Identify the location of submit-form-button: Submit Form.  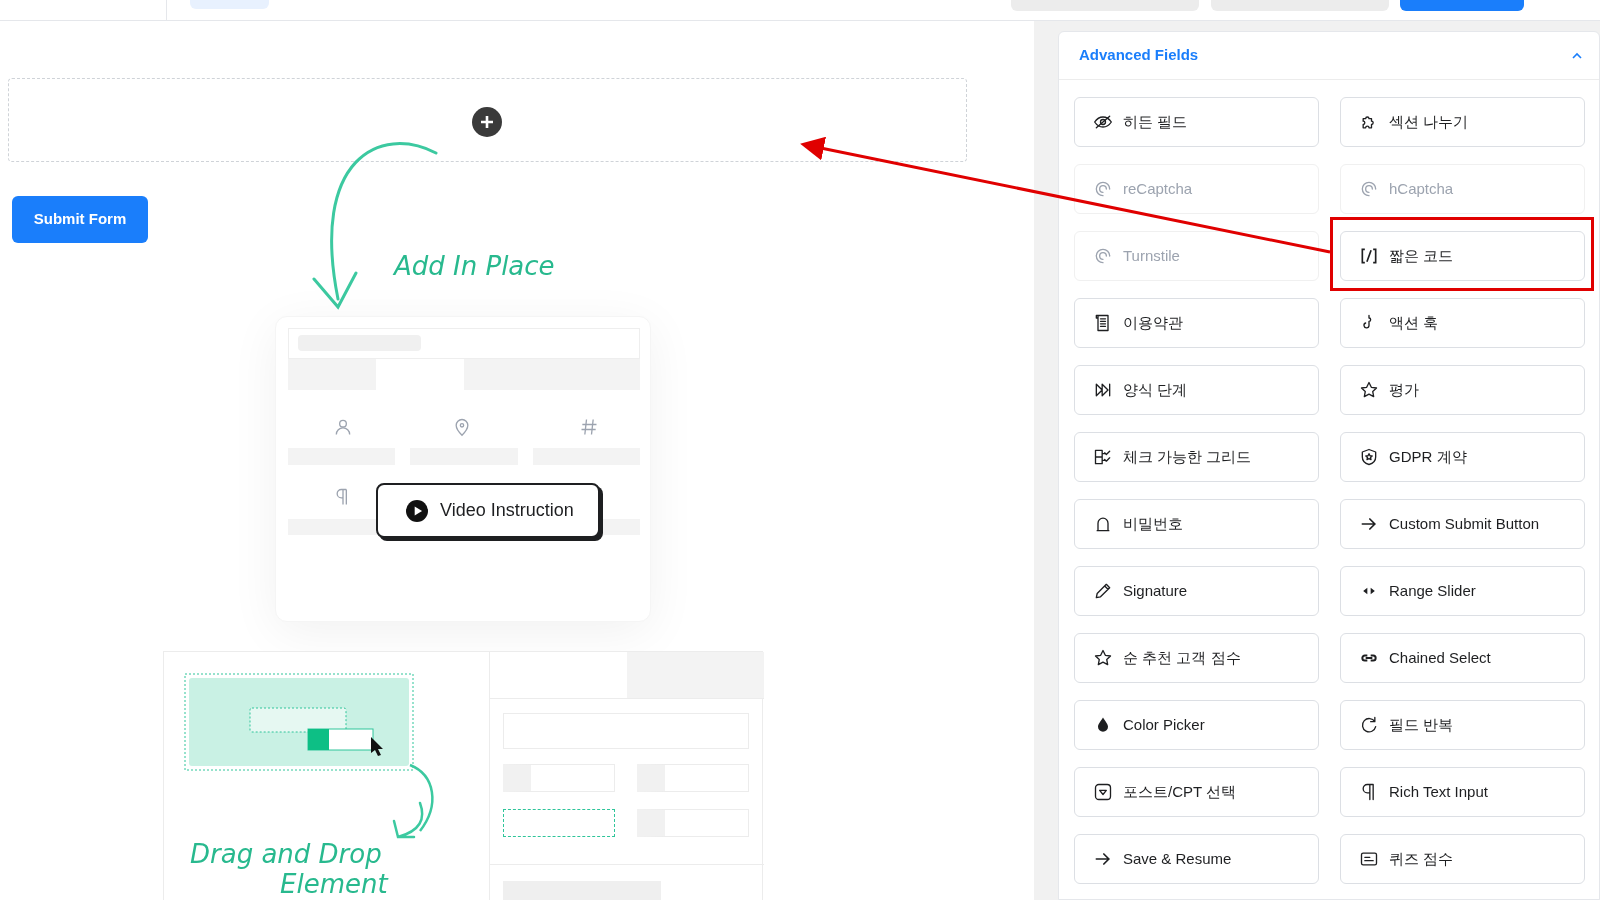
(80, 219).